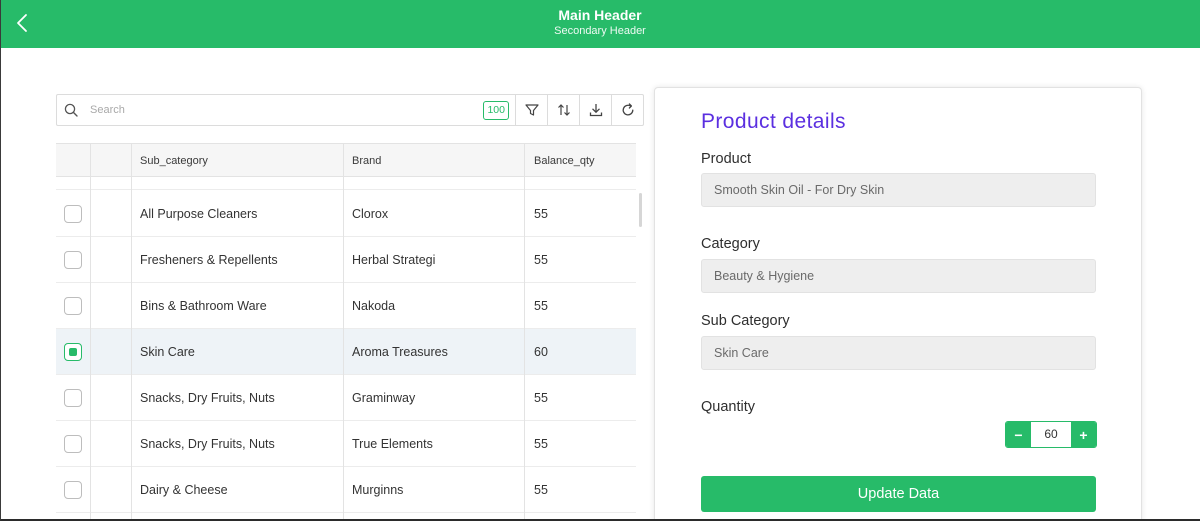 The image size is (1200, 521). I want to click on decrement-button: −, so click(1018, 434).